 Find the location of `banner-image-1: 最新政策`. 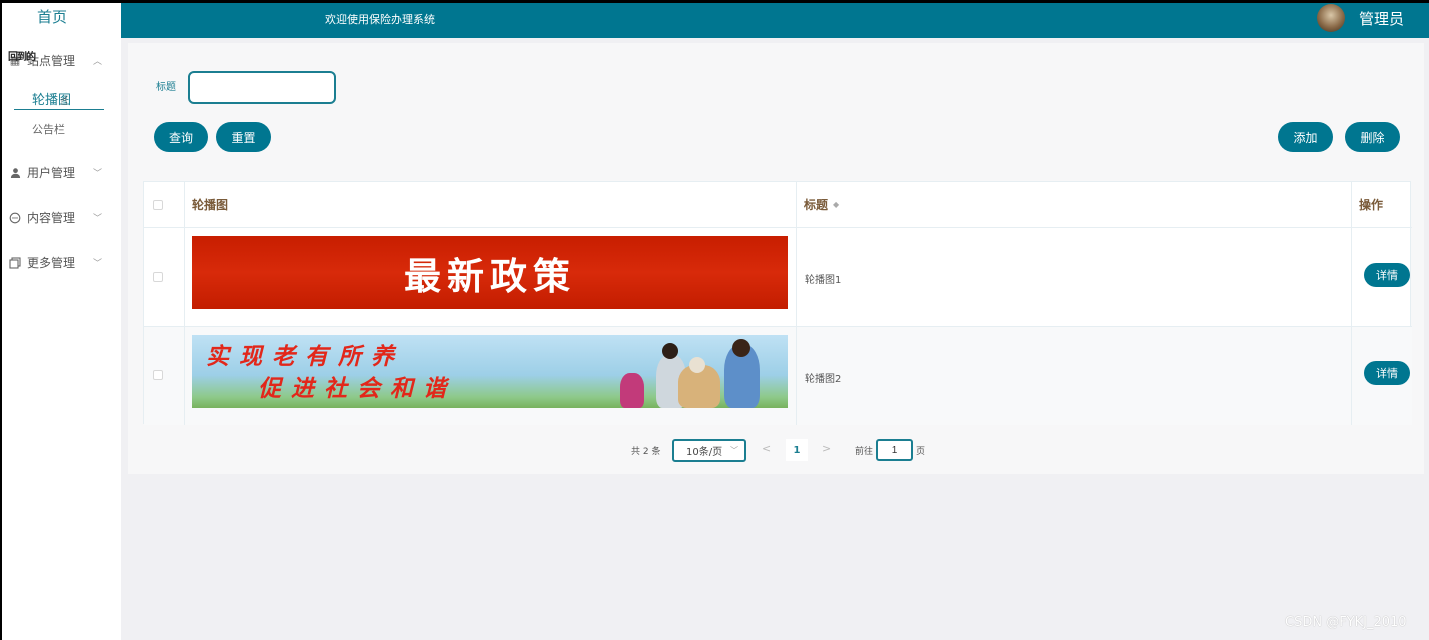

banner-image-1: 最新政策 is located at coordinates (490, 272).